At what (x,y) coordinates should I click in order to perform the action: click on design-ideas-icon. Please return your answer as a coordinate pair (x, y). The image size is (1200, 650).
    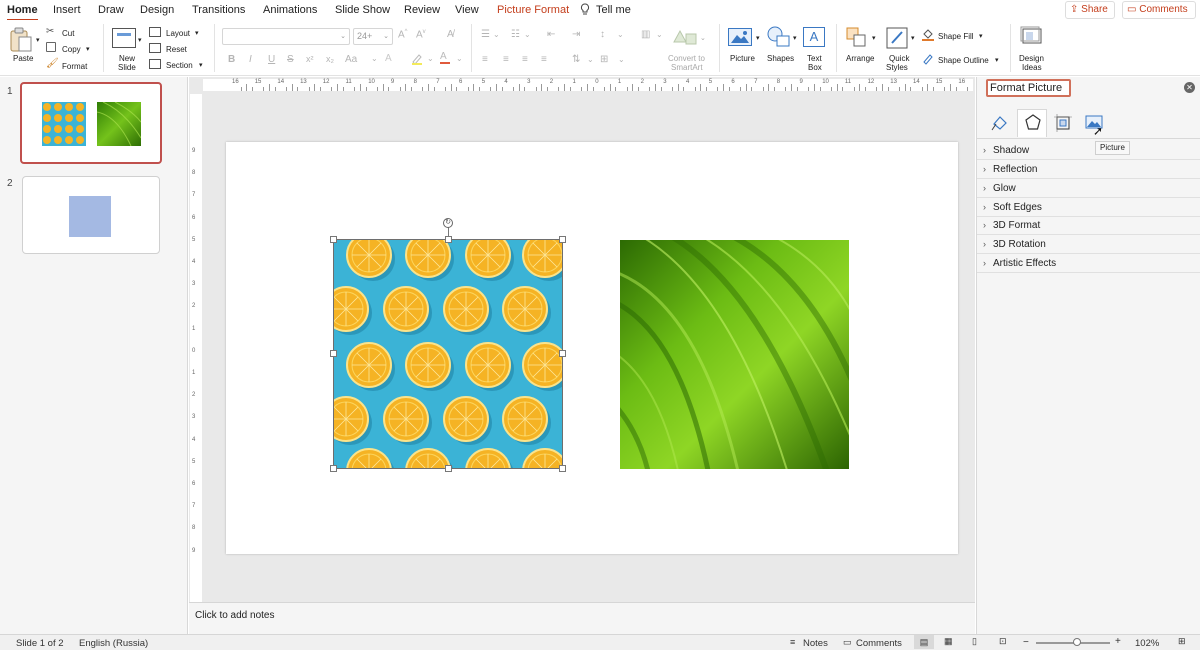
    Looking at the image, I should click on (1032, 38).